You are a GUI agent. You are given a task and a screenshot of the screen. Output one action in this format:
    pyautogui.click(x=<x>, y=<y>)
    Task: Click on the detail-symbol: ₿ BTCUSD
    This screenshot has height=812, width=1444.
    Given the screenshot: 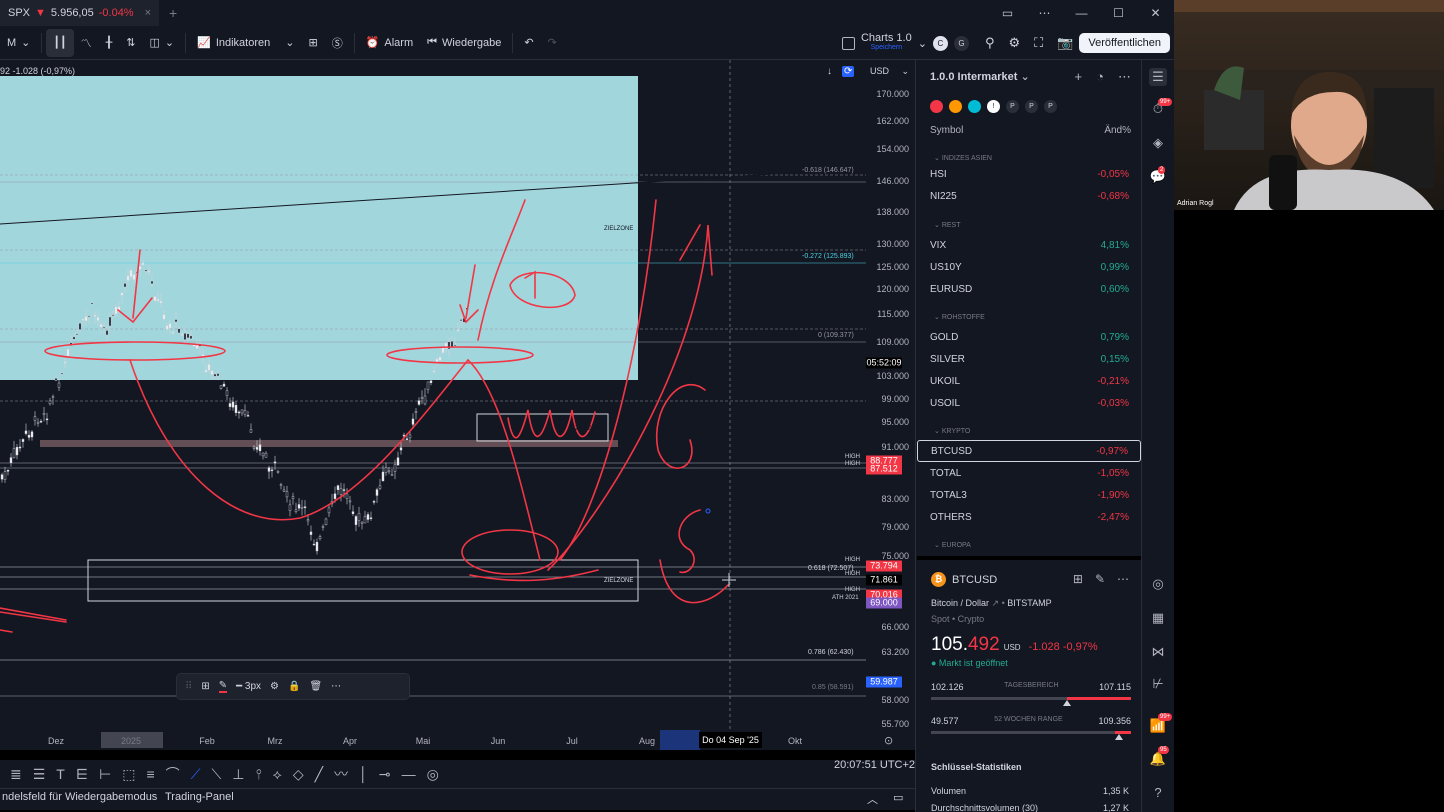 What is the action you would take?
    pyautogui.click(x=964, y=579)
    